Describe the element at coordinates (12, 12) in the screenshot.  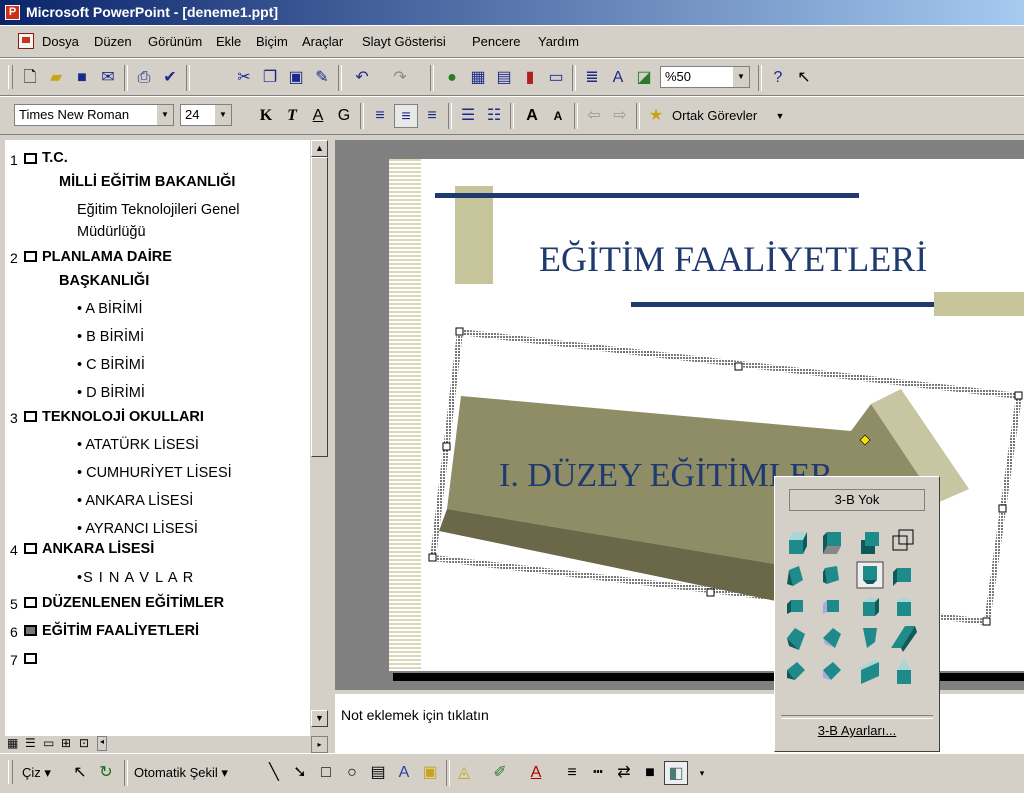
I see `powerpoint-app-icon: P` at that location.